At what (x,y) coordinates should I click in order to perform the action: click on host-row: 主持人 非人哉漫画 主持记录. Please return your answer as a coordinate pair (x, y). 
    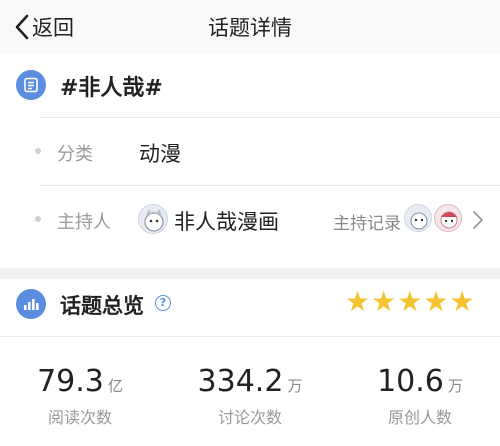
    Looking at the image, I should click on (250, 219).